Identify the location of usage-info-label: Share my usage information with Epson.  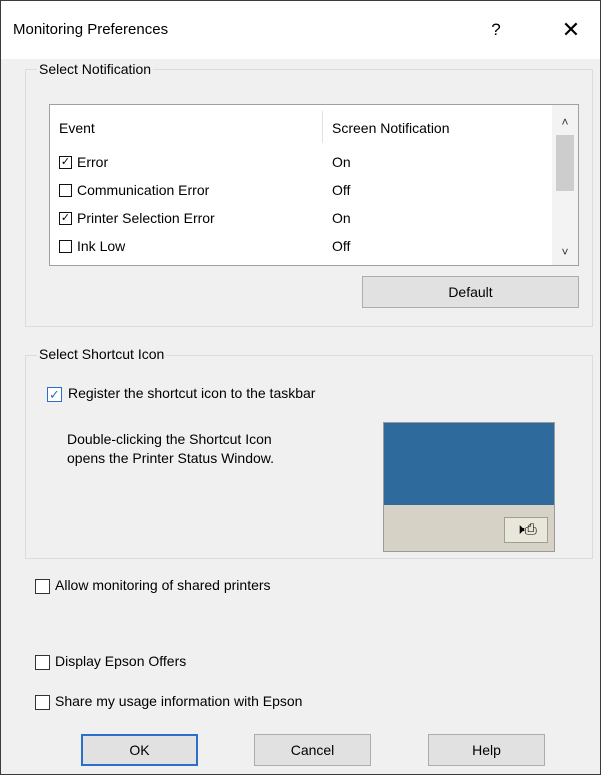
(178, 701).